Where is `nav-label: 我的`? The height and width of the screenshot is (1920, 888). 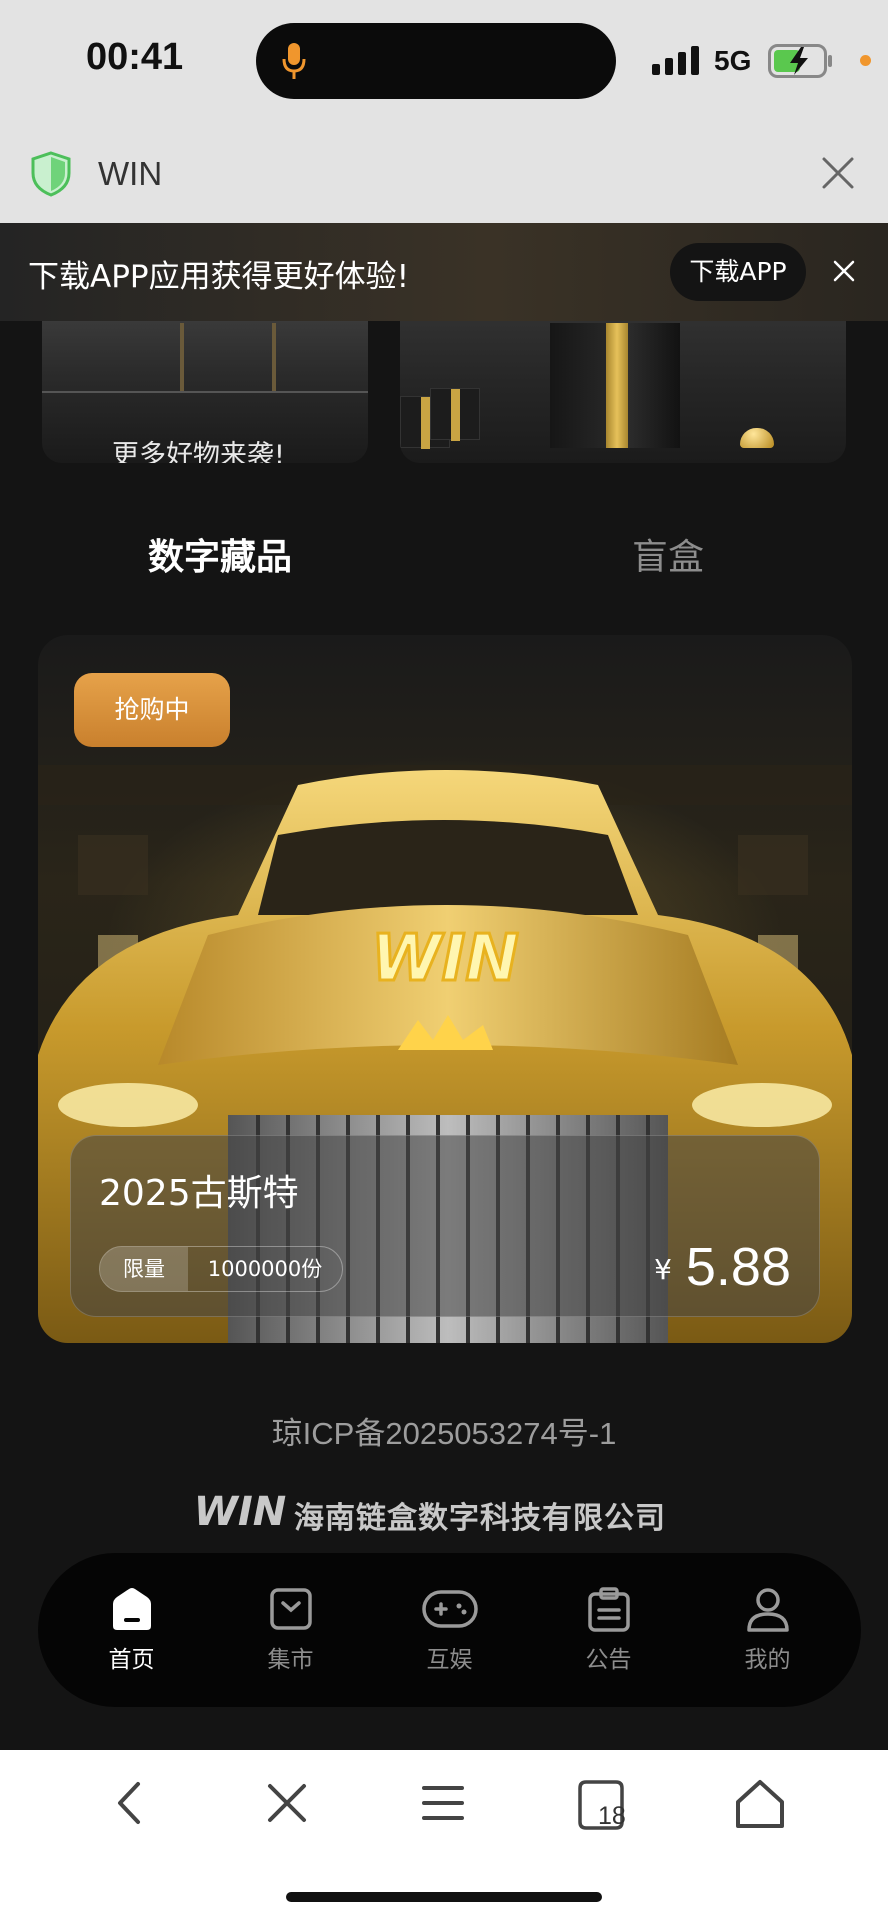
nav-label: 我的 is located at coordinates (767, 1660).